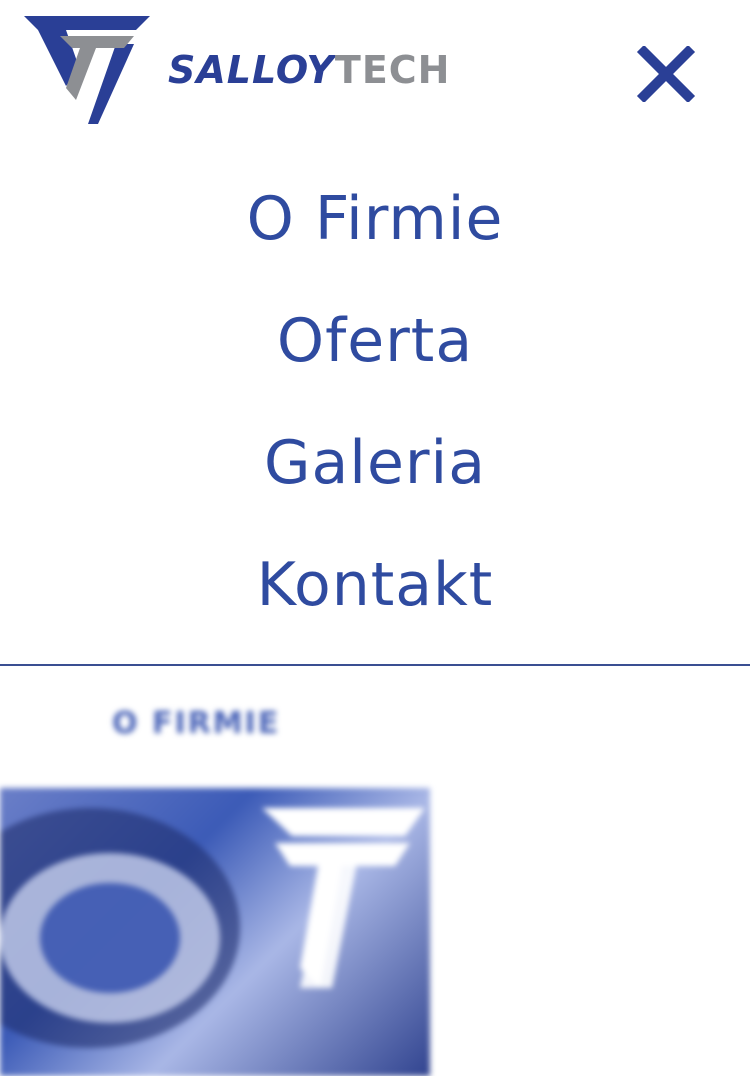 The width and height of the screenshot is (750, 1076). I want to click on nav-item-kontakt: Kontakt, so click(375, 585).